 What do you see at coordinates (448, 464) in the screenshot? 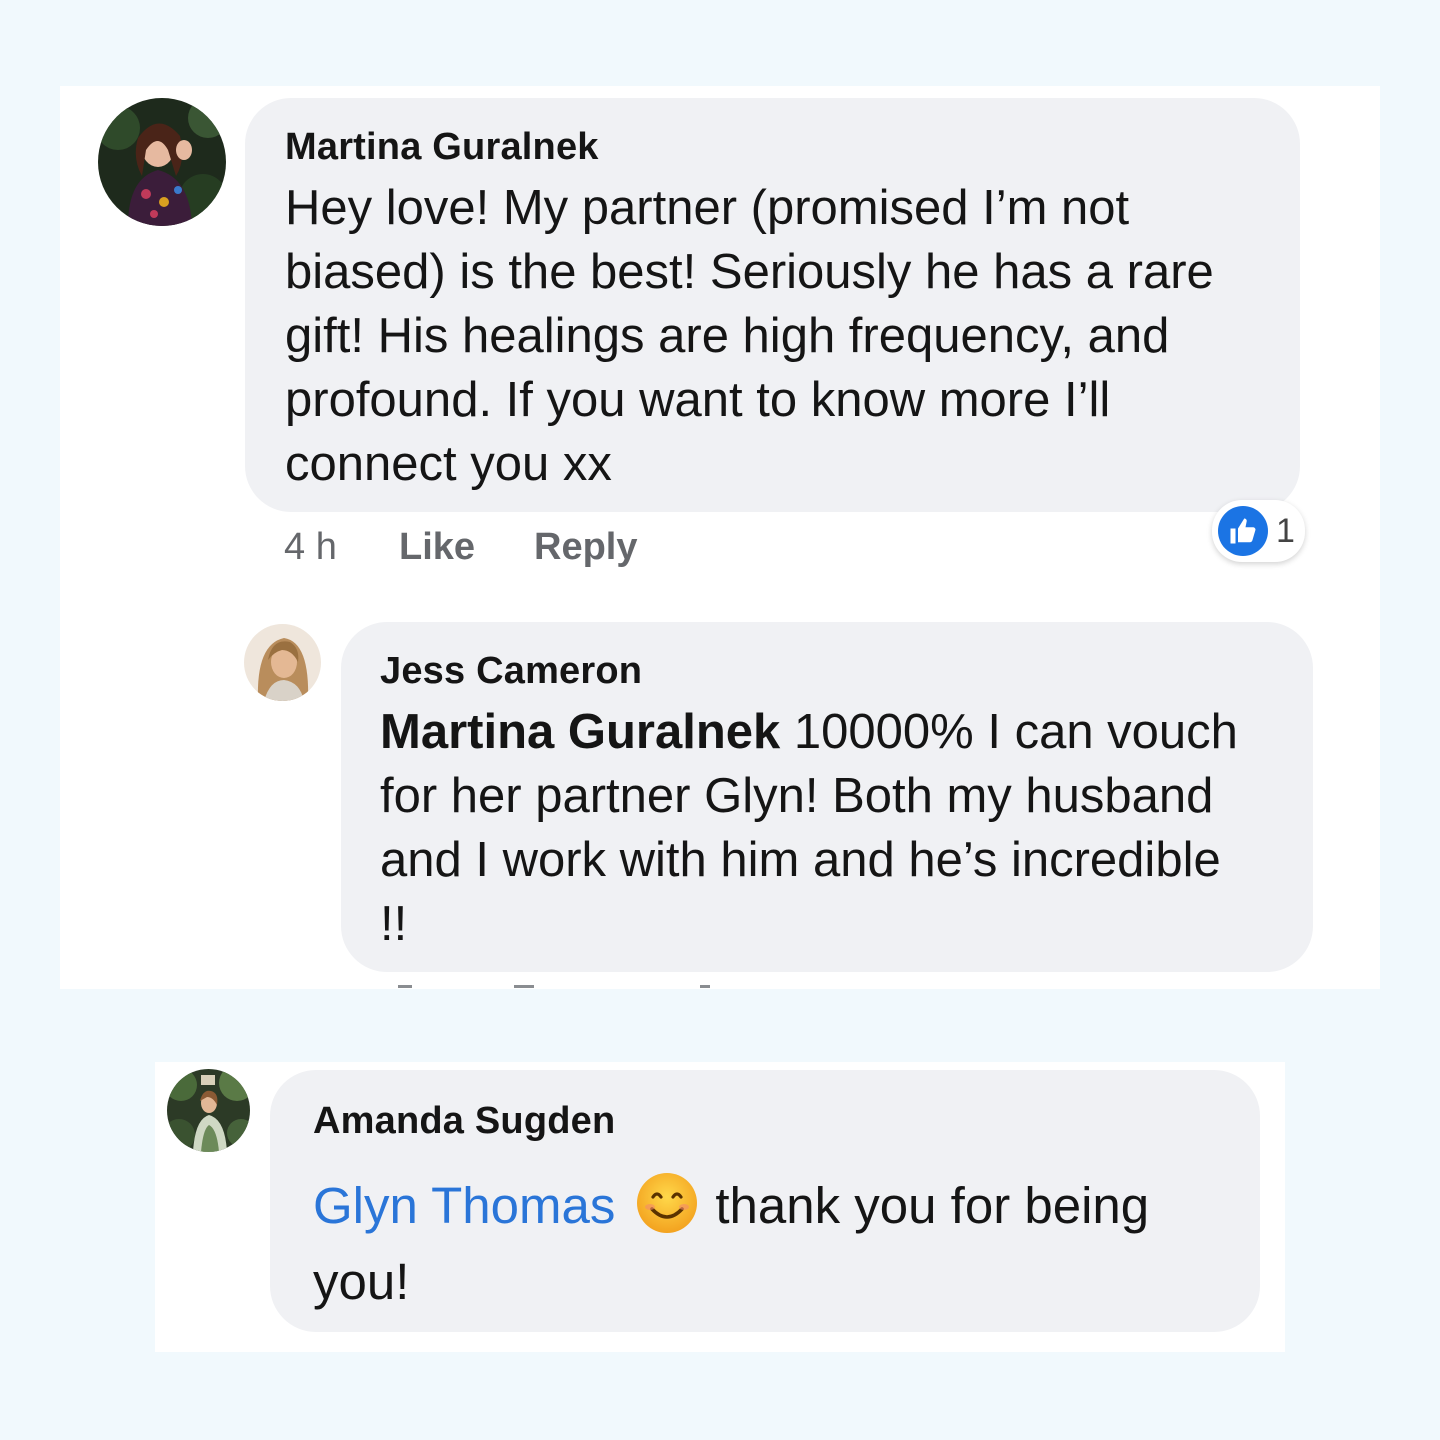
I see `comment-line: connect you xx` at bounding box center [448, 464].